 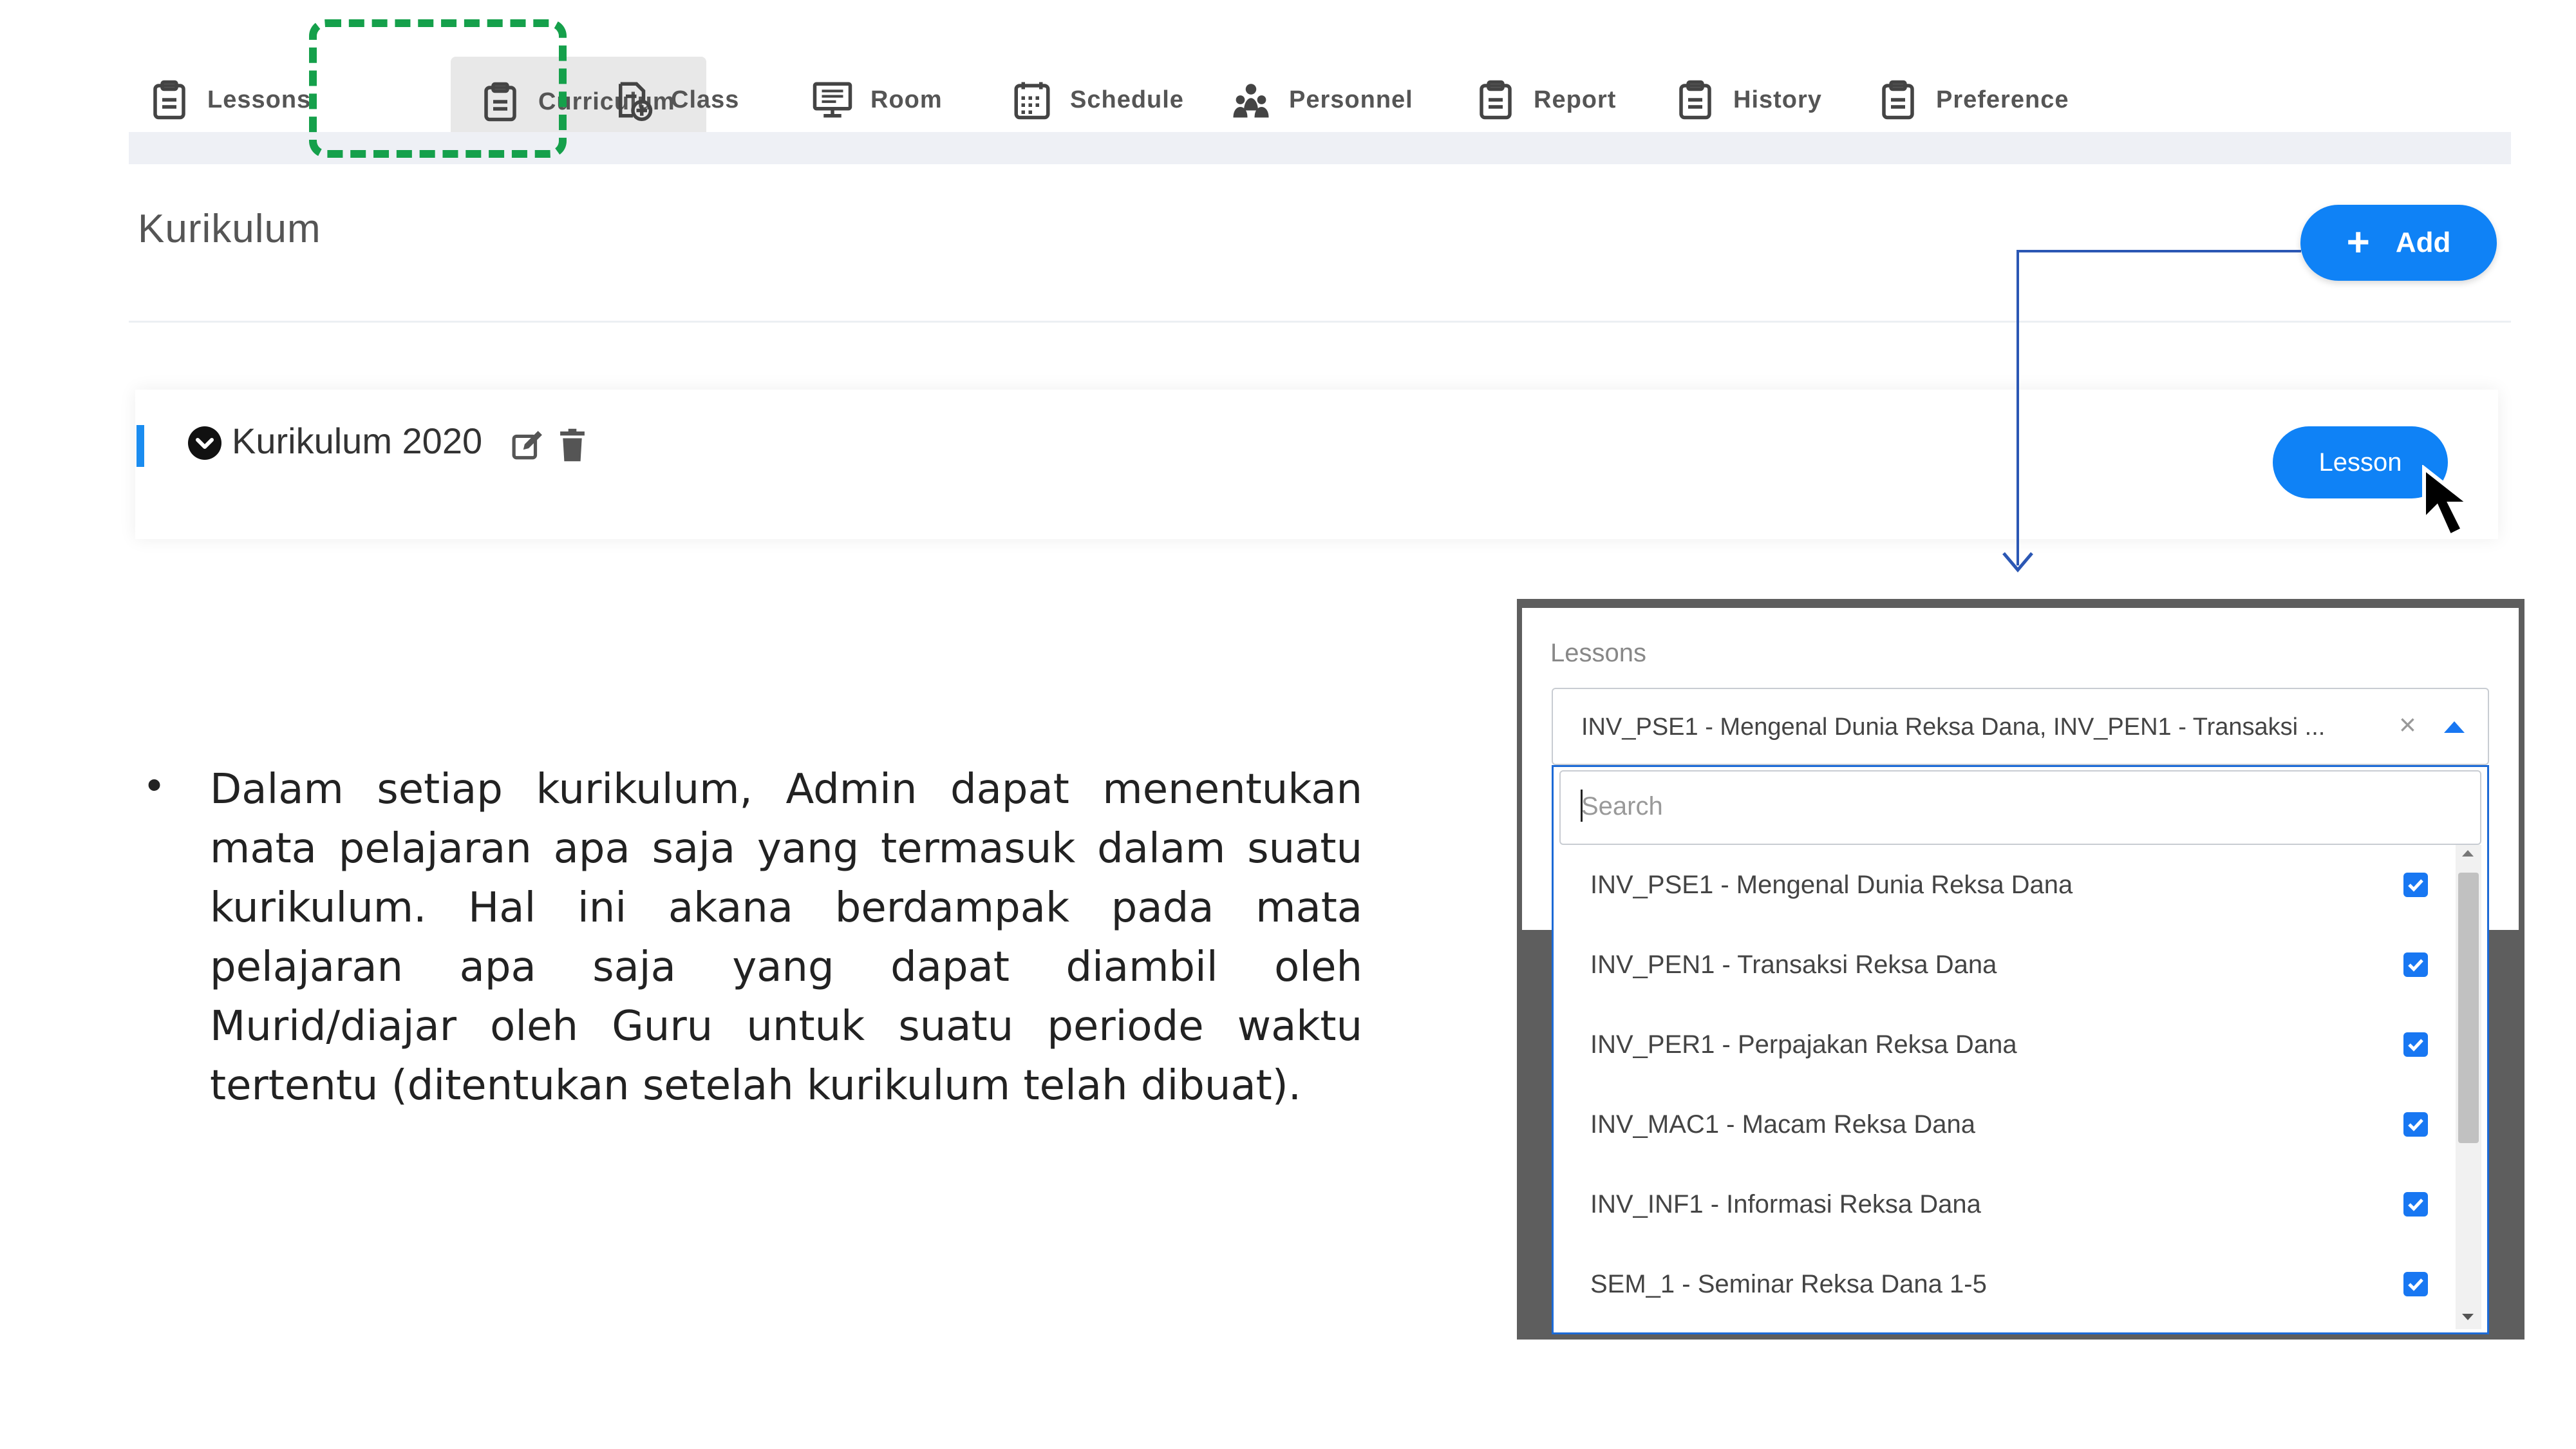 What do you see at coordinates (259, 100) in the screenshot?
I see `tab-label: Lessons` at bounding box center [259, 100].